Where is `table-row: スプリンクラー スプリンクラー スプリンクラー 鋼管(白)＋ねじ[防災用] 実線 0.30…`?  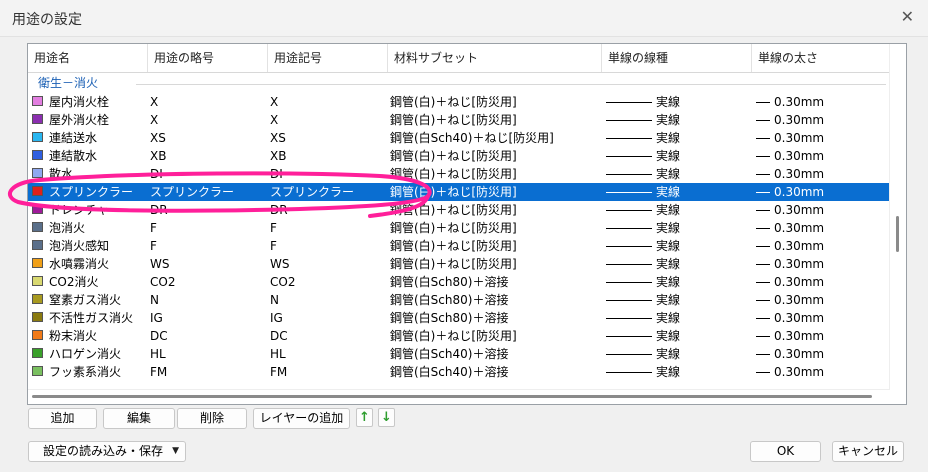
table-row: スプリンクラー スプリンクラー スプリンクラー 鋼管(白)＋ねじ[防災用] 実線 0.30… is located at coordinates (459, 192).